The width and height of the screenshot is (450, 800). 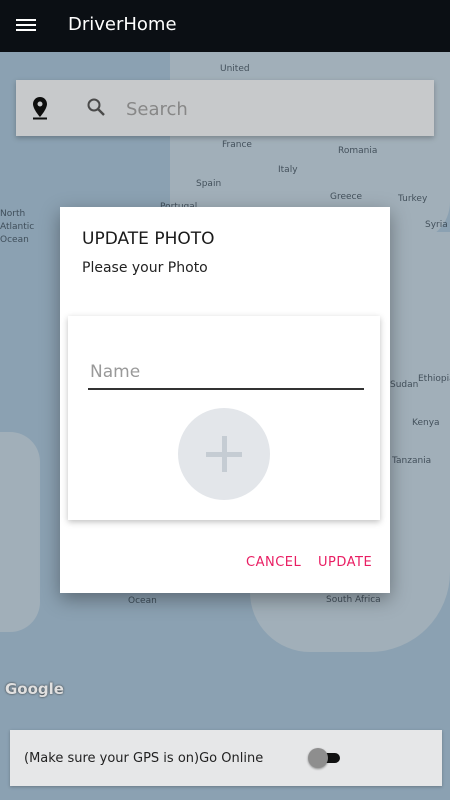 I want to click on go-online-label: (Make sure your GPS is on)Go Online, so click(x=144, y=758).